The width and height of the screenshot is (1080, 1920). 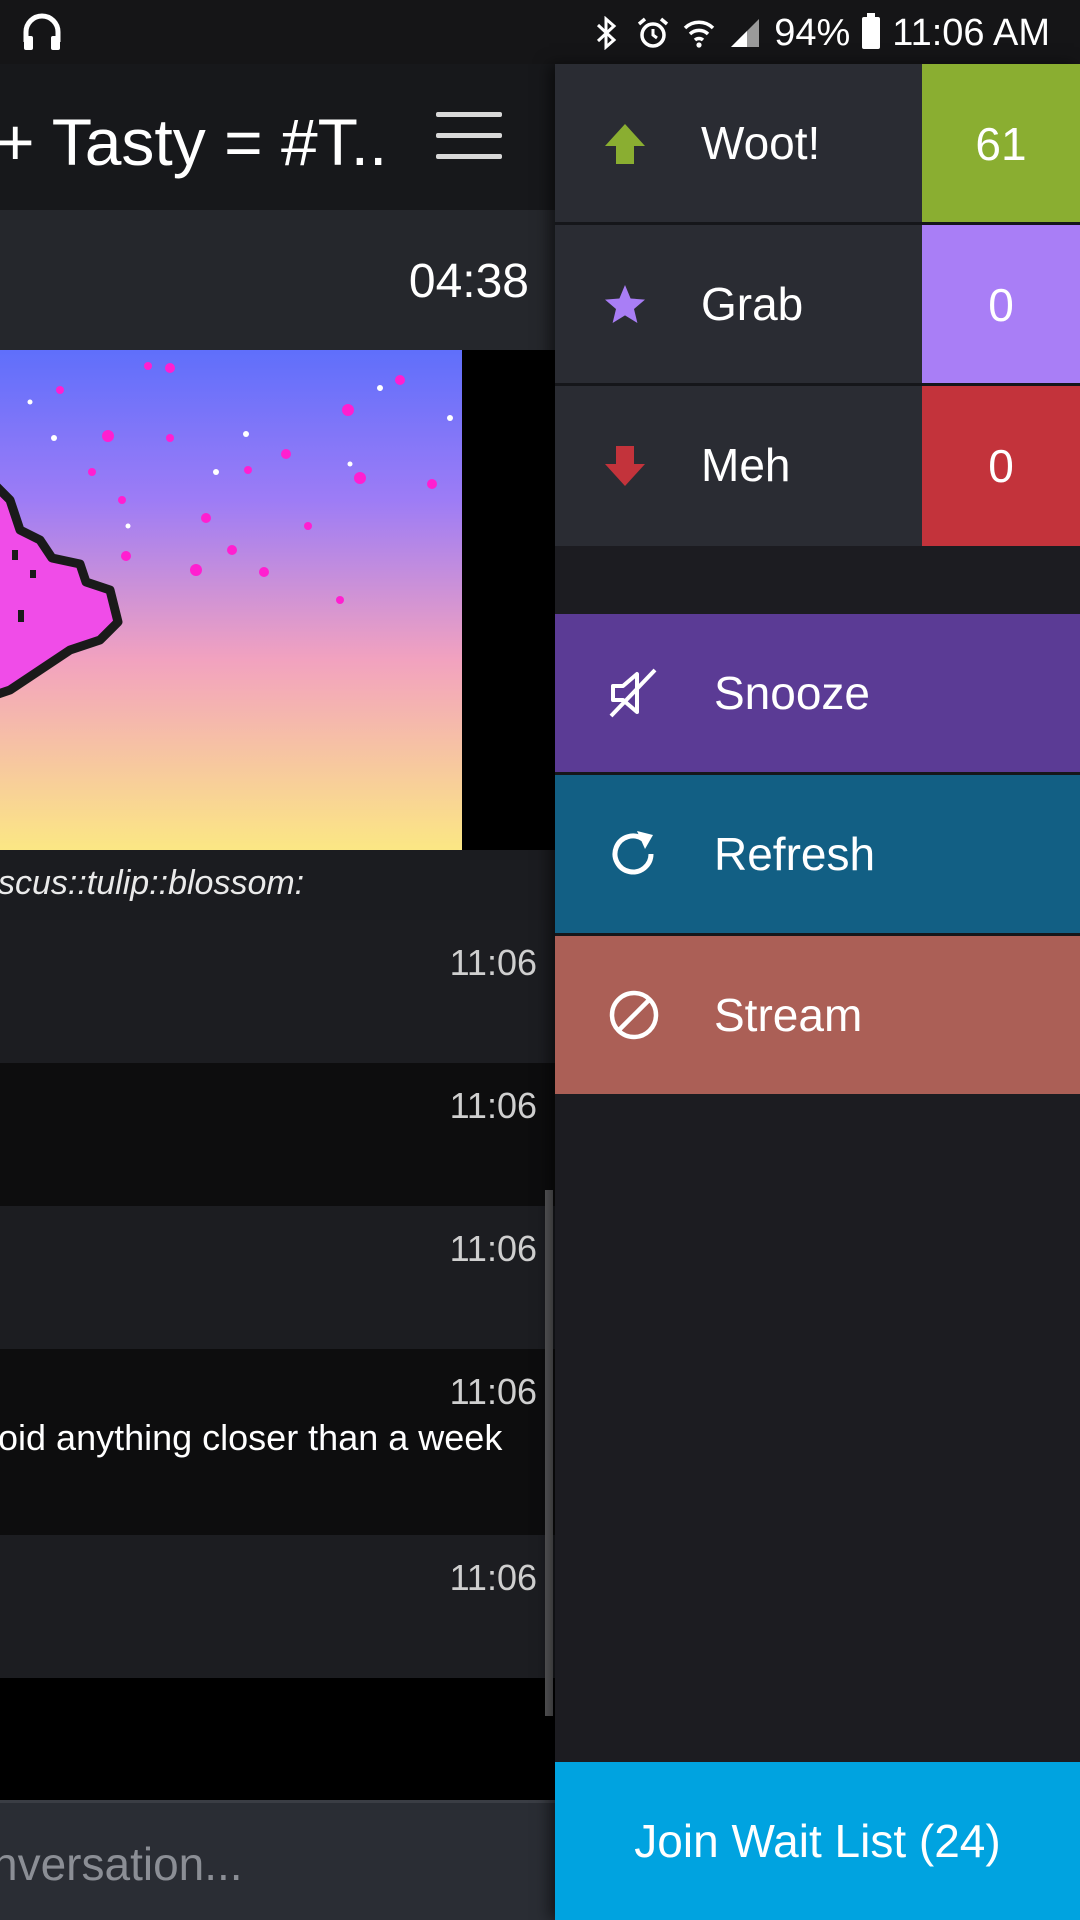 I want to click on battery-icon, so click(x=871, y=31).